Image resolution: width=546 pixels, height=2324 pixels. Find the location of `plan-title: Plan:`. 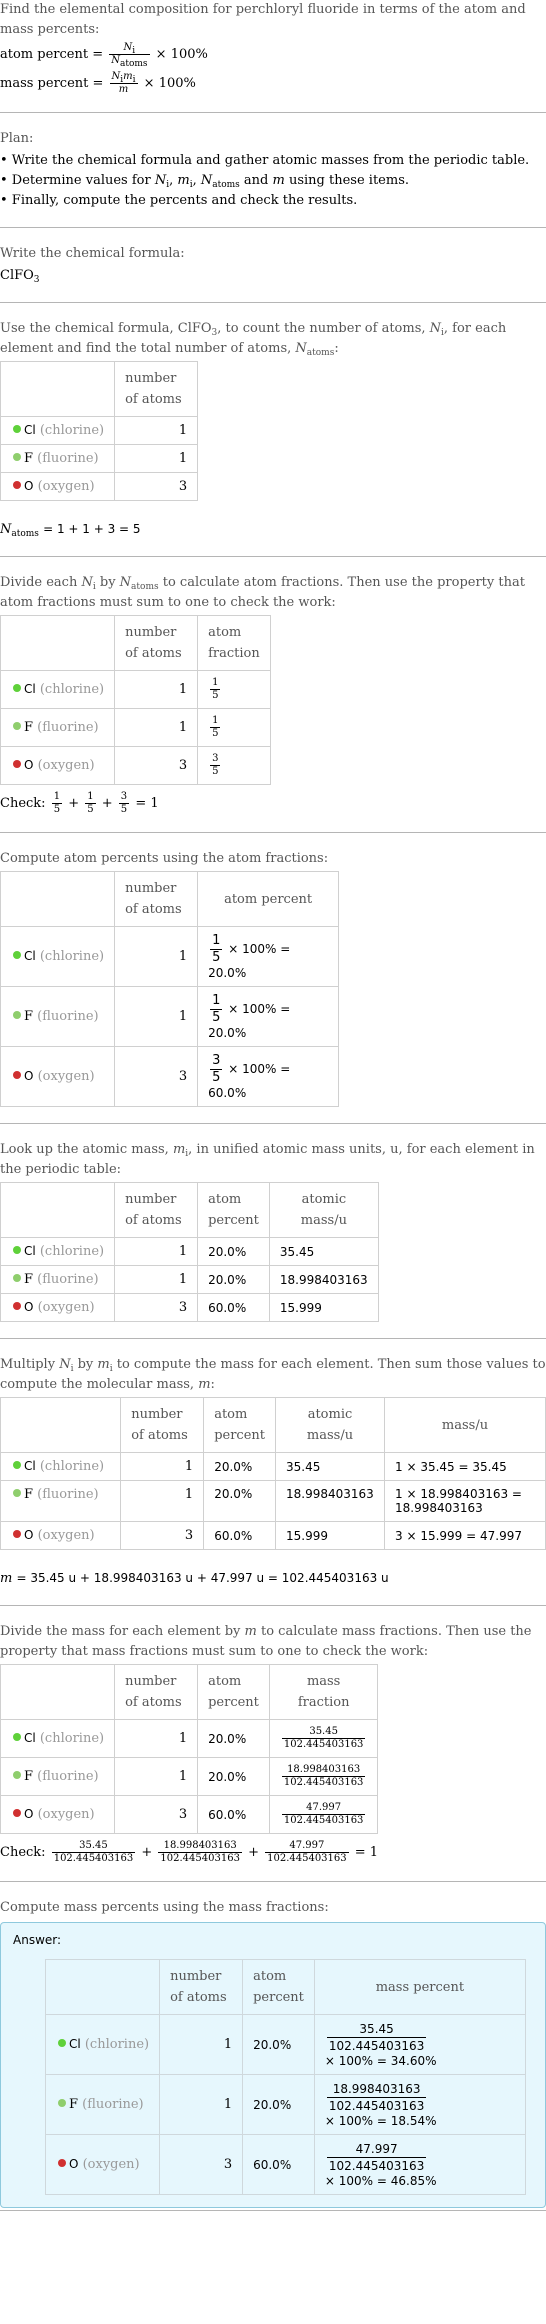

plan-title: Plan: is located at coordinates (17, 138).